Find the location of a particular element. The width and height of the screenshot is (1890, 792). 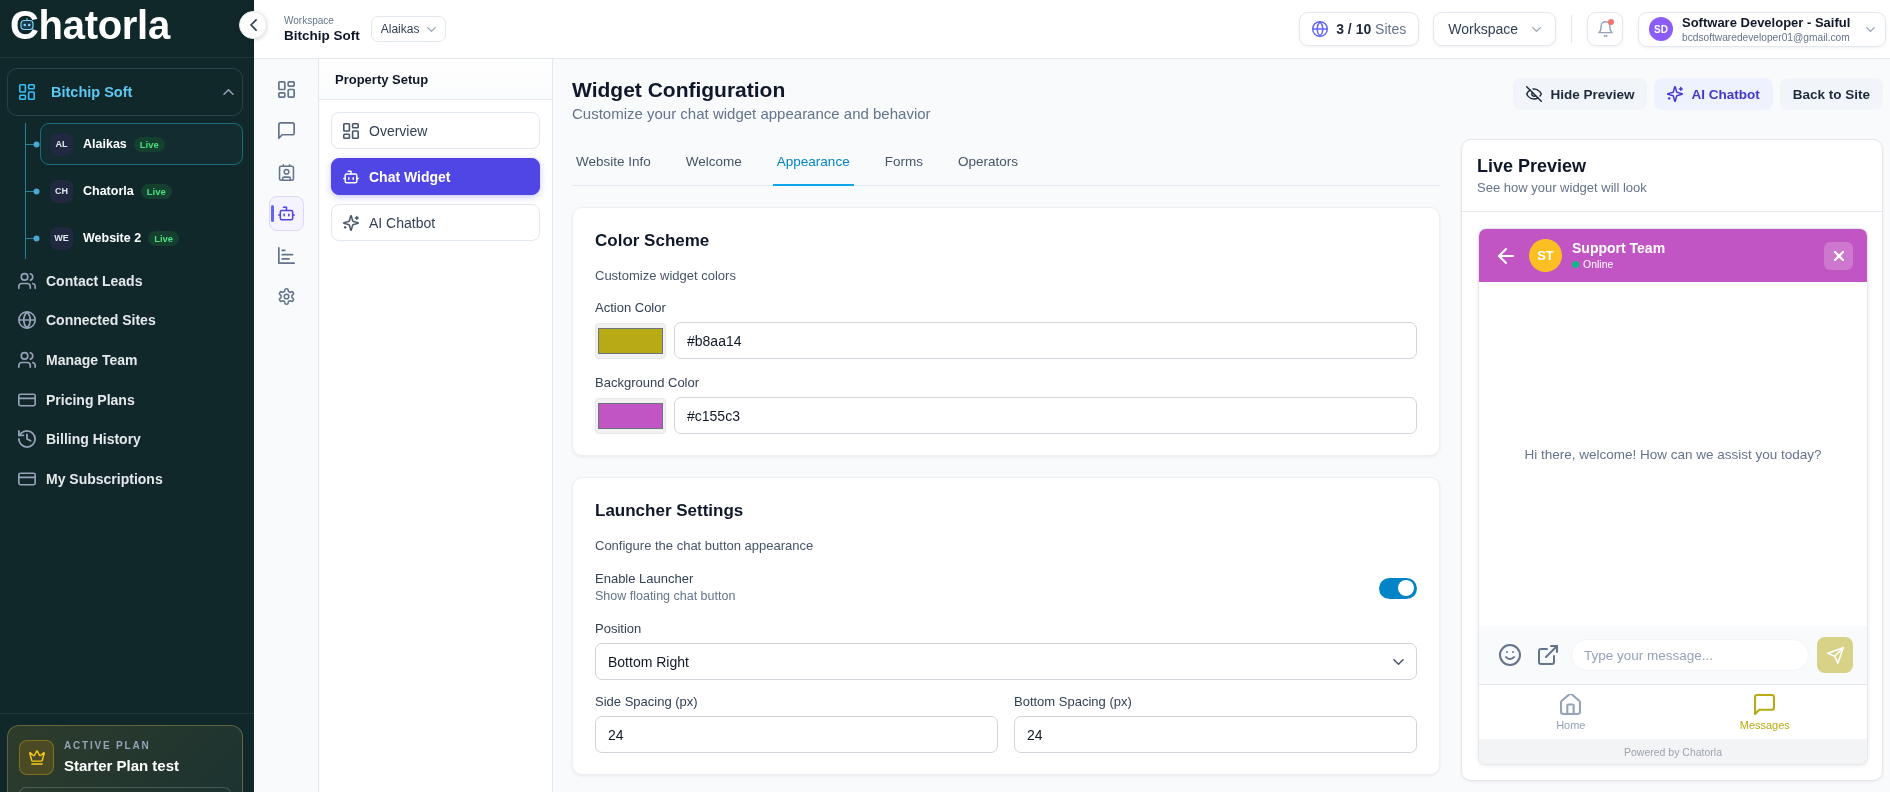

tab: Forms is located at coordinates (903, 162).